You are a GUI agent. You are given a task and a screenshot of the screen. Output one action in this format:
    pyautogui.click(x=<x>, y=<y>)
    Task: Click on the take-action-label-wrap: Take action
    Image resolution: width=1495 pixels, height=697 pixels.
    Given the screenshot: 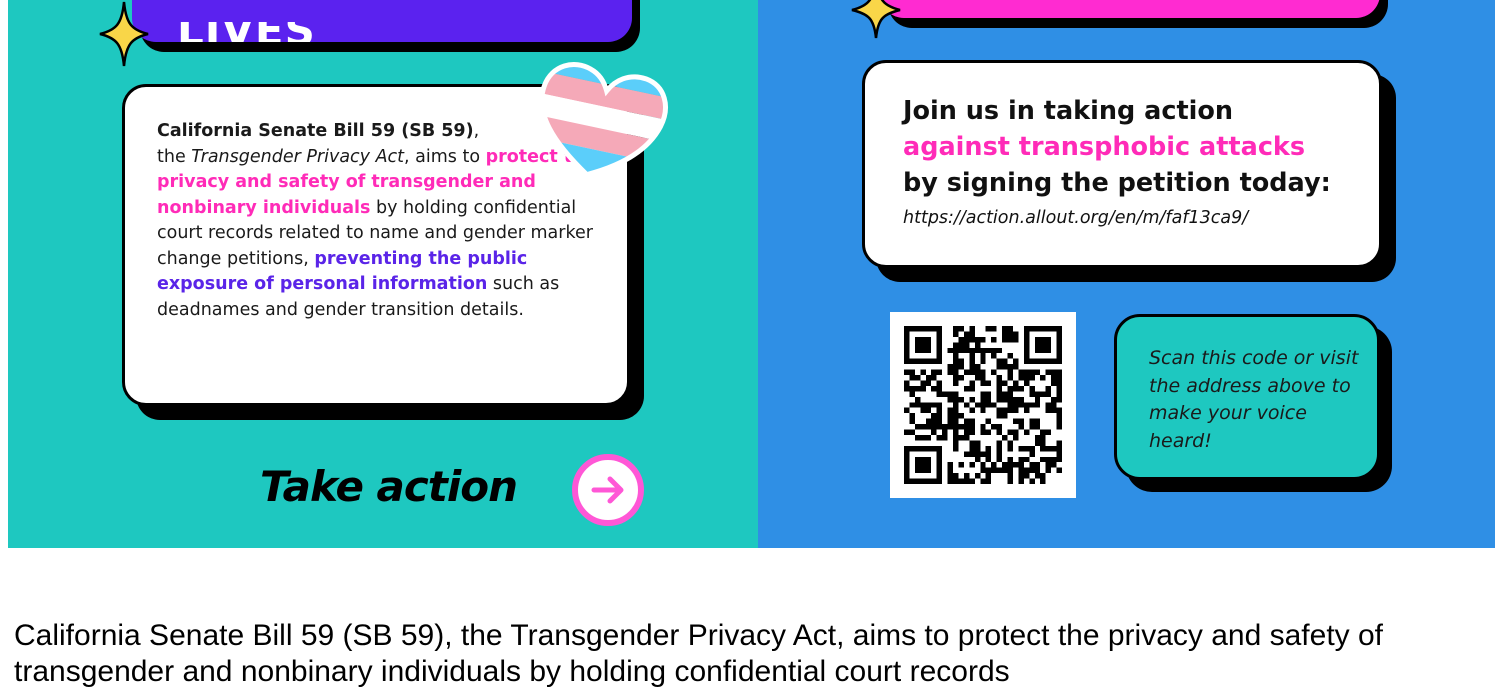 What is the action you would take?
    pyautogui.click(x=389, y=486)
    